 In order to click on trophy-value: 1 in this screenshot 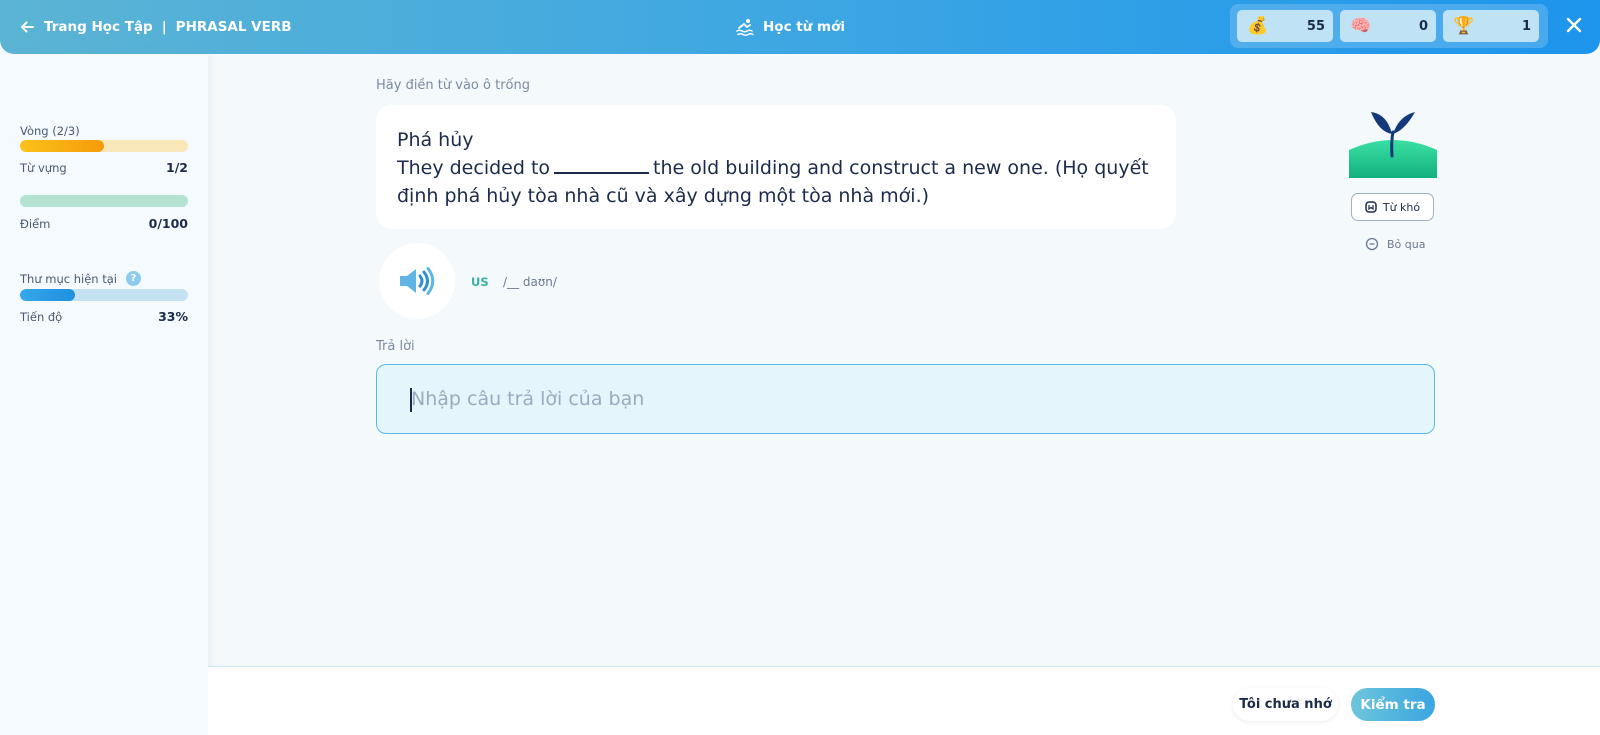, I will do `click(1526, 26)`.